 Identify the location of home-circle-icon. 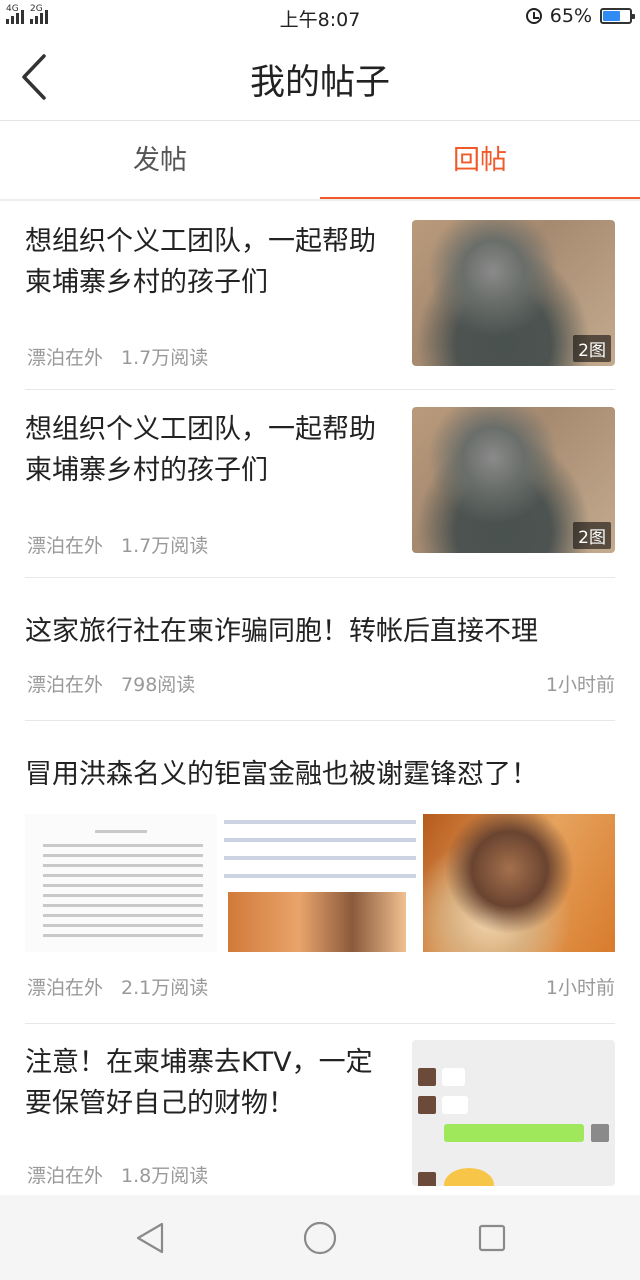
(320, 1238).